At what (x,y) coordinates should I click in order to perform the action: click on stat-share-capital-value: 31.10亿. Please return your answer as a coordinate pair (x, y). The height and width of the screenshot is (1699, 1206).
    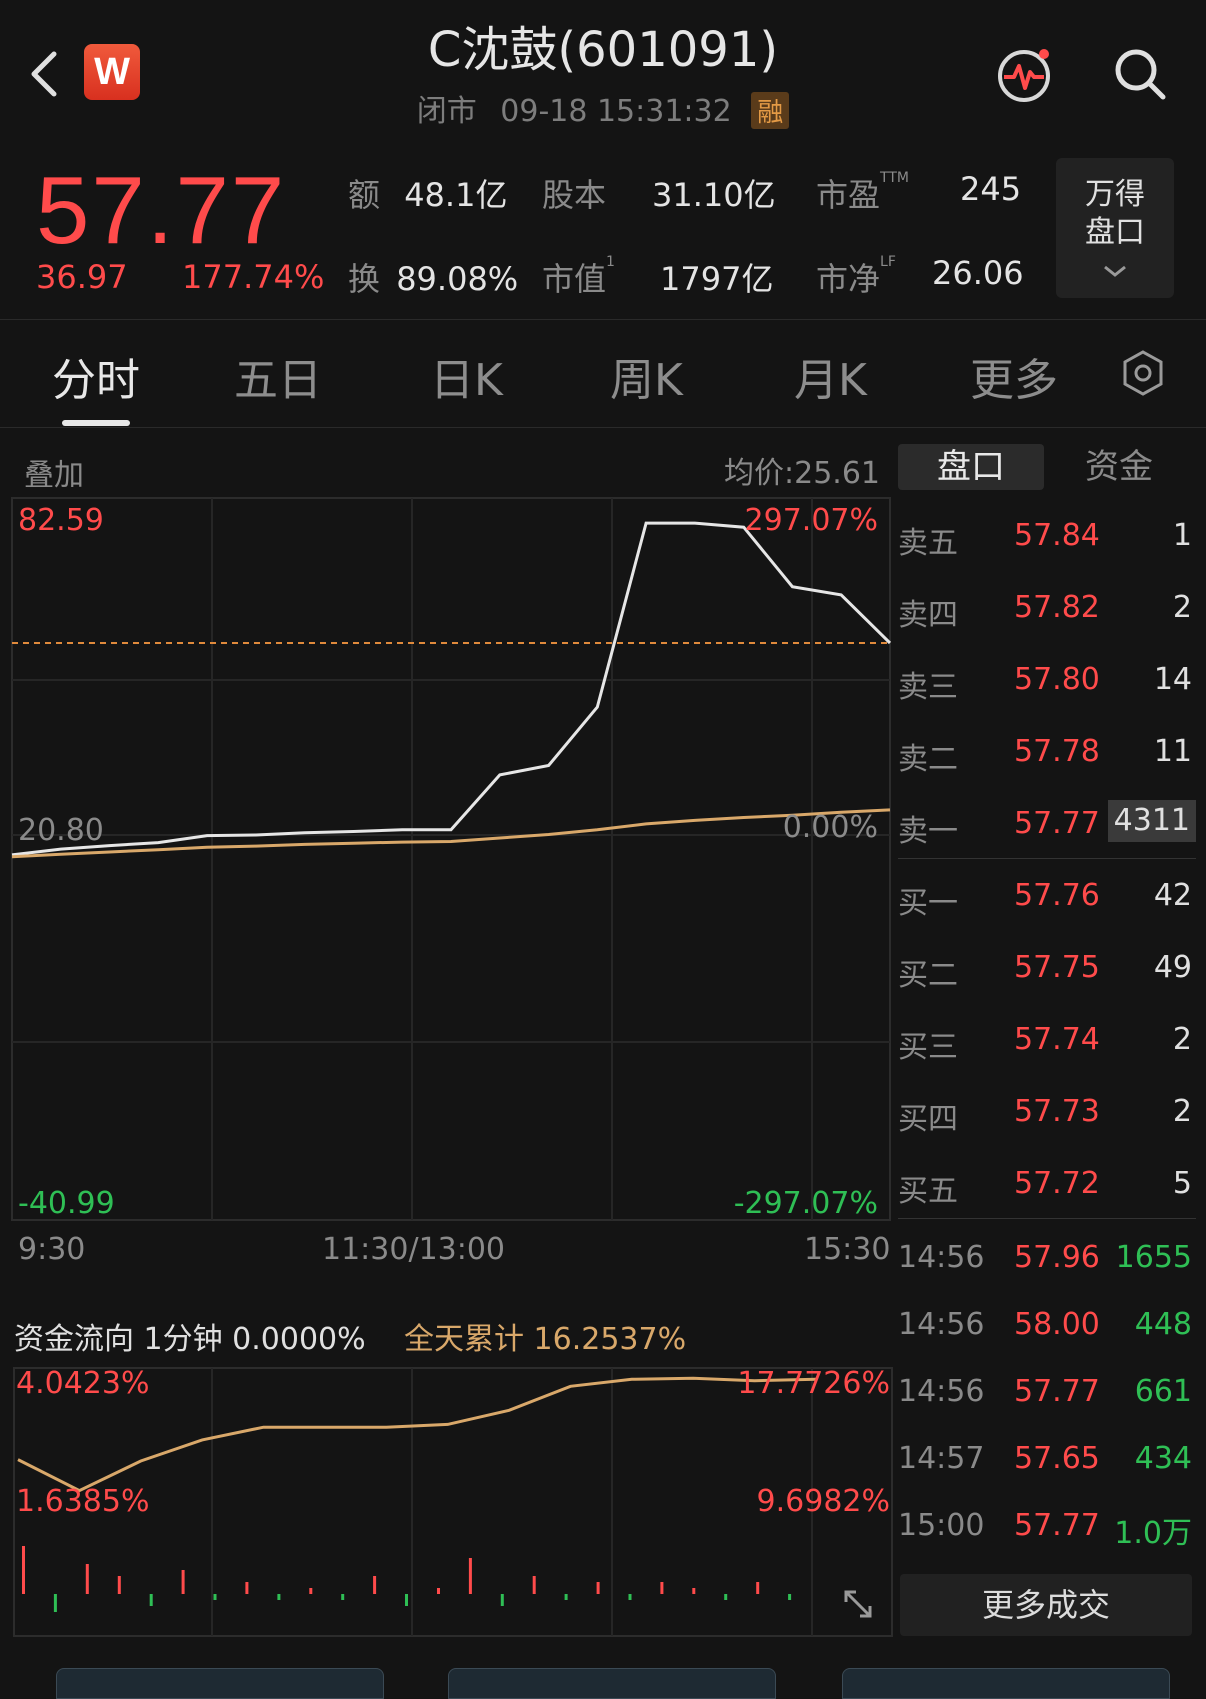
    Looking at the image, I should click on (714, 195).